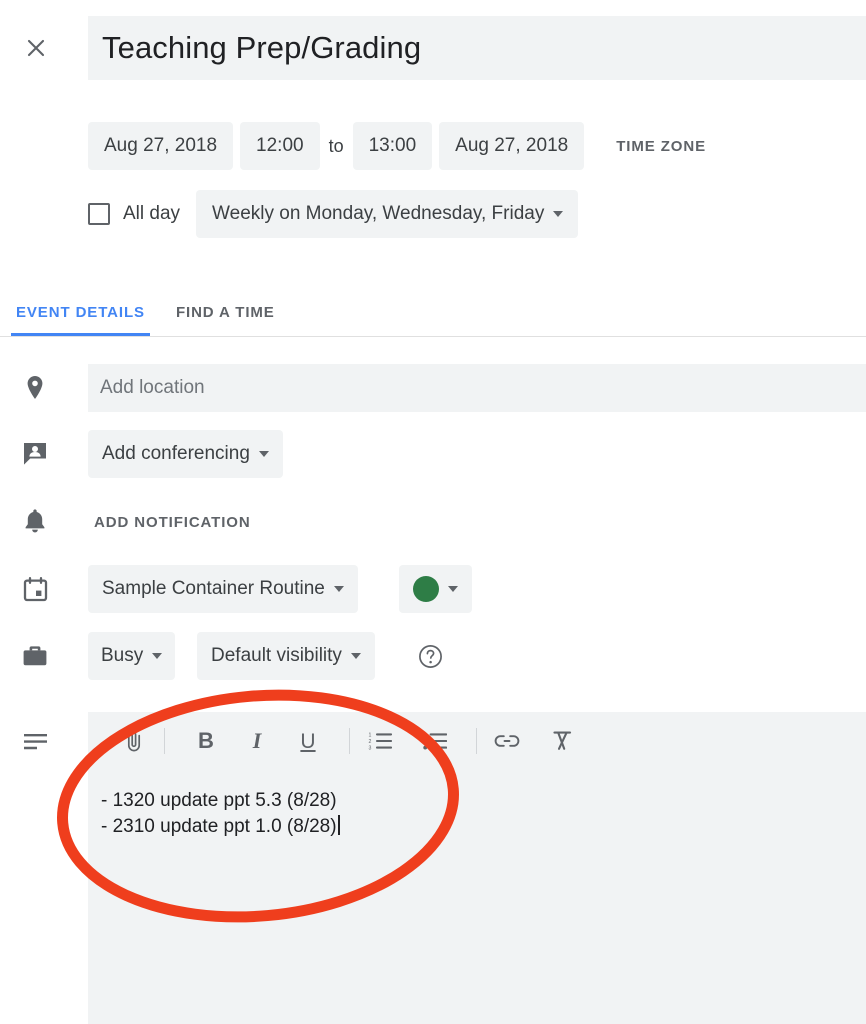 The width and height of the screenshot is (866, 1024). I want to click on recurrence-label: Weekly on Monday, Wednesday, Friday, so click(378, 213).